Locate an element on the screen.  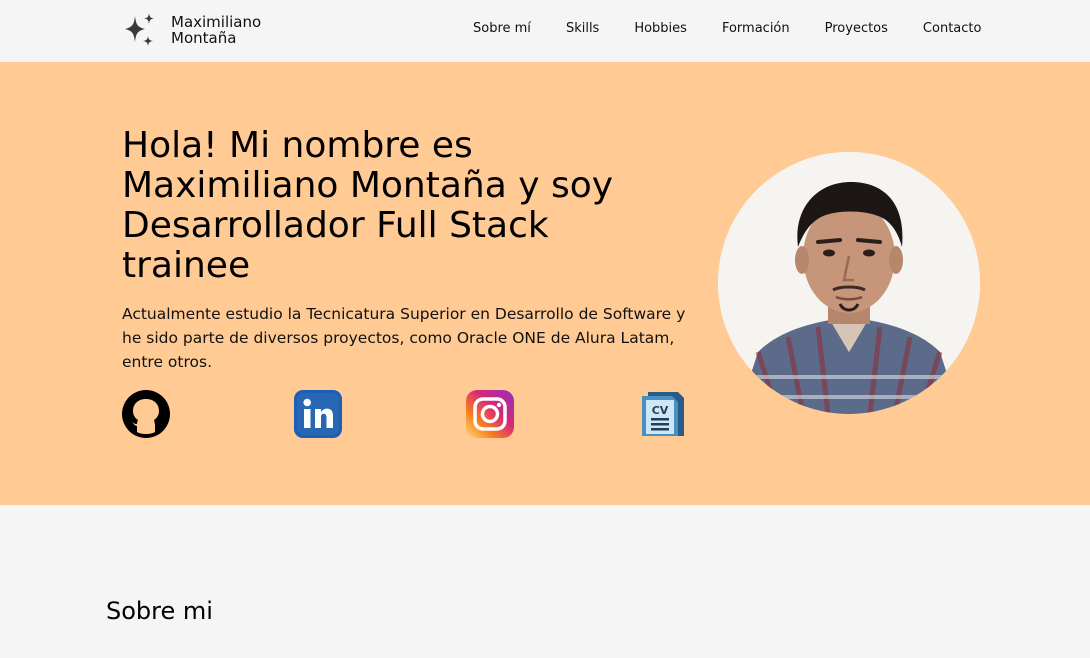
nav-link-formacion: Formación is located at coordinates (756, 28).